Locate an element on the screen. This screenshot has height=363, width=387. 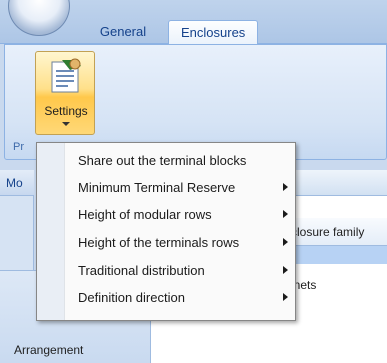
menu-item-label: Minimum Terminal Reserve is located at coordinates (157, 187).